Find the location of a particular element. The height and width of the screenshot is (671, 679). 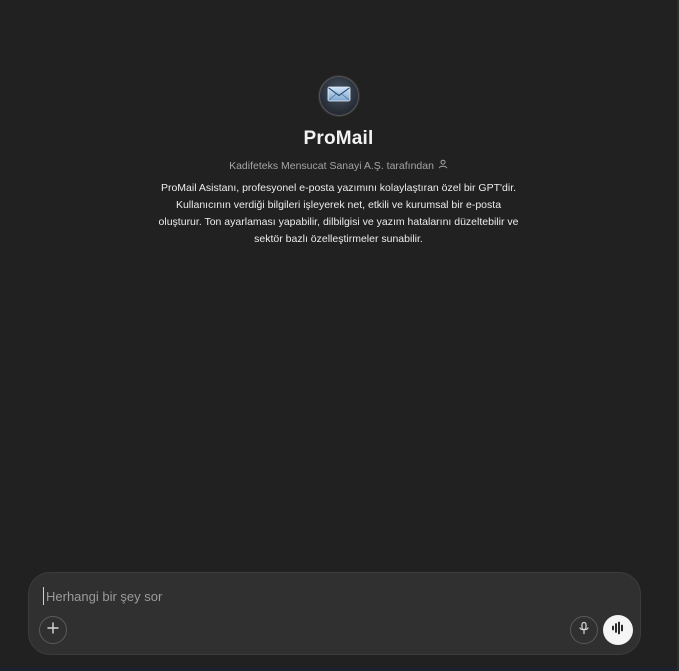

voice-waveform-icon is located at coordinates (618, 630).